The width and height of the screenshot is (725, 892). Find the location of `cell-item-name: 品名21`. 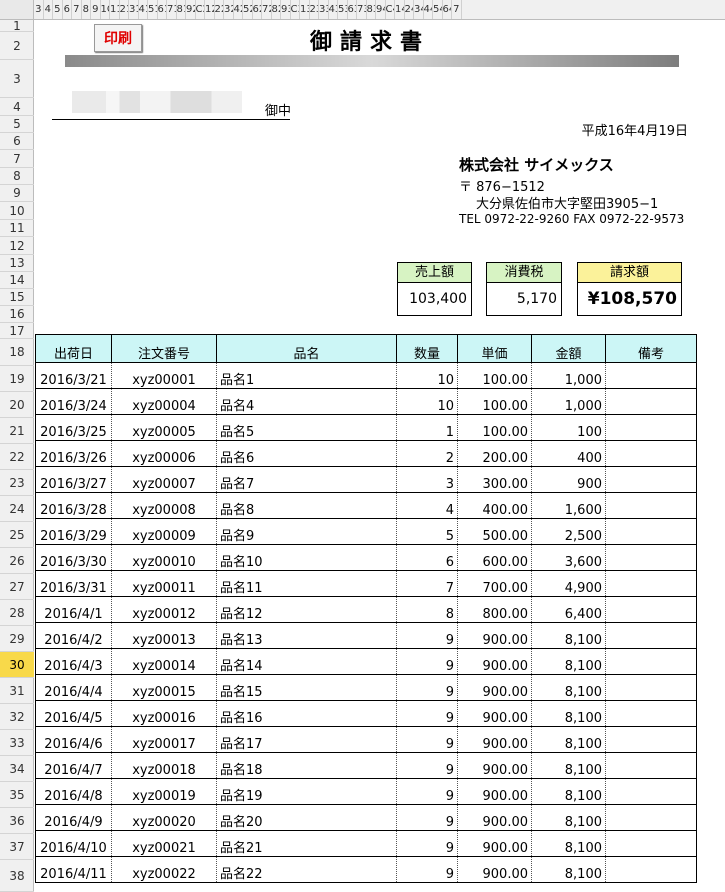

cell-item-name: 品名21 is located at coordinates (306, 843).